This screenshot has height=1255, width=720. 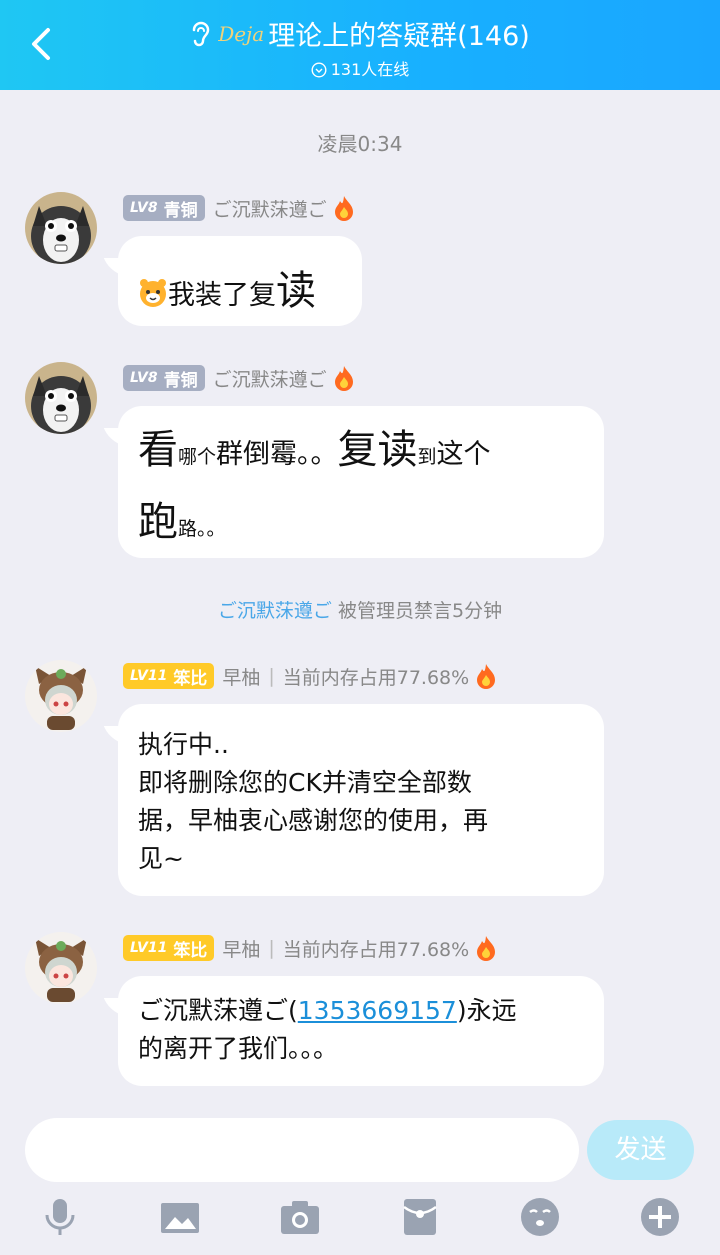 I want to click on tiger-emoji-icon, so click(x=153, y=293).